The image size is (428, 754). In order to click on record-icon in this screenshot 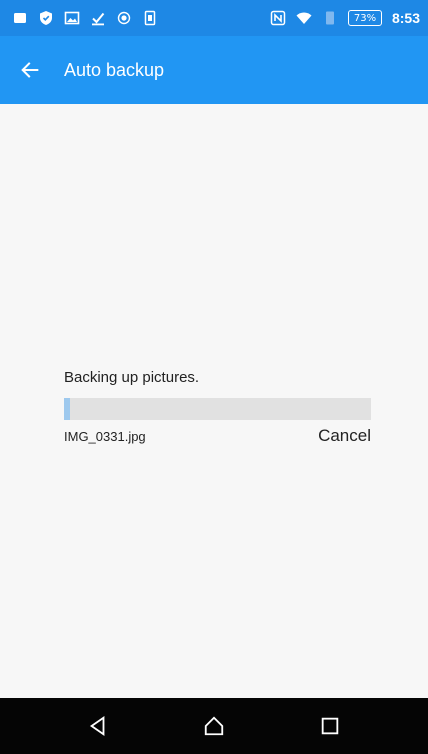, I will do `click(124, 18)`.